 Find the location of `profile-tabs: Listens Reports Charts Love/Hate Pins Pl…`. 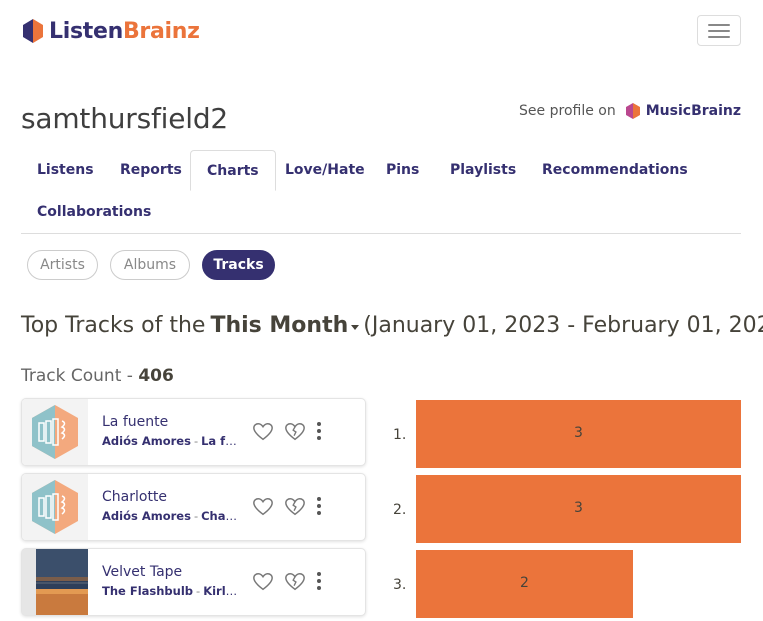

profile-tabs: Listens Reports Charts Love/Hate Pins Pl… is located at coordinates (381, 192).